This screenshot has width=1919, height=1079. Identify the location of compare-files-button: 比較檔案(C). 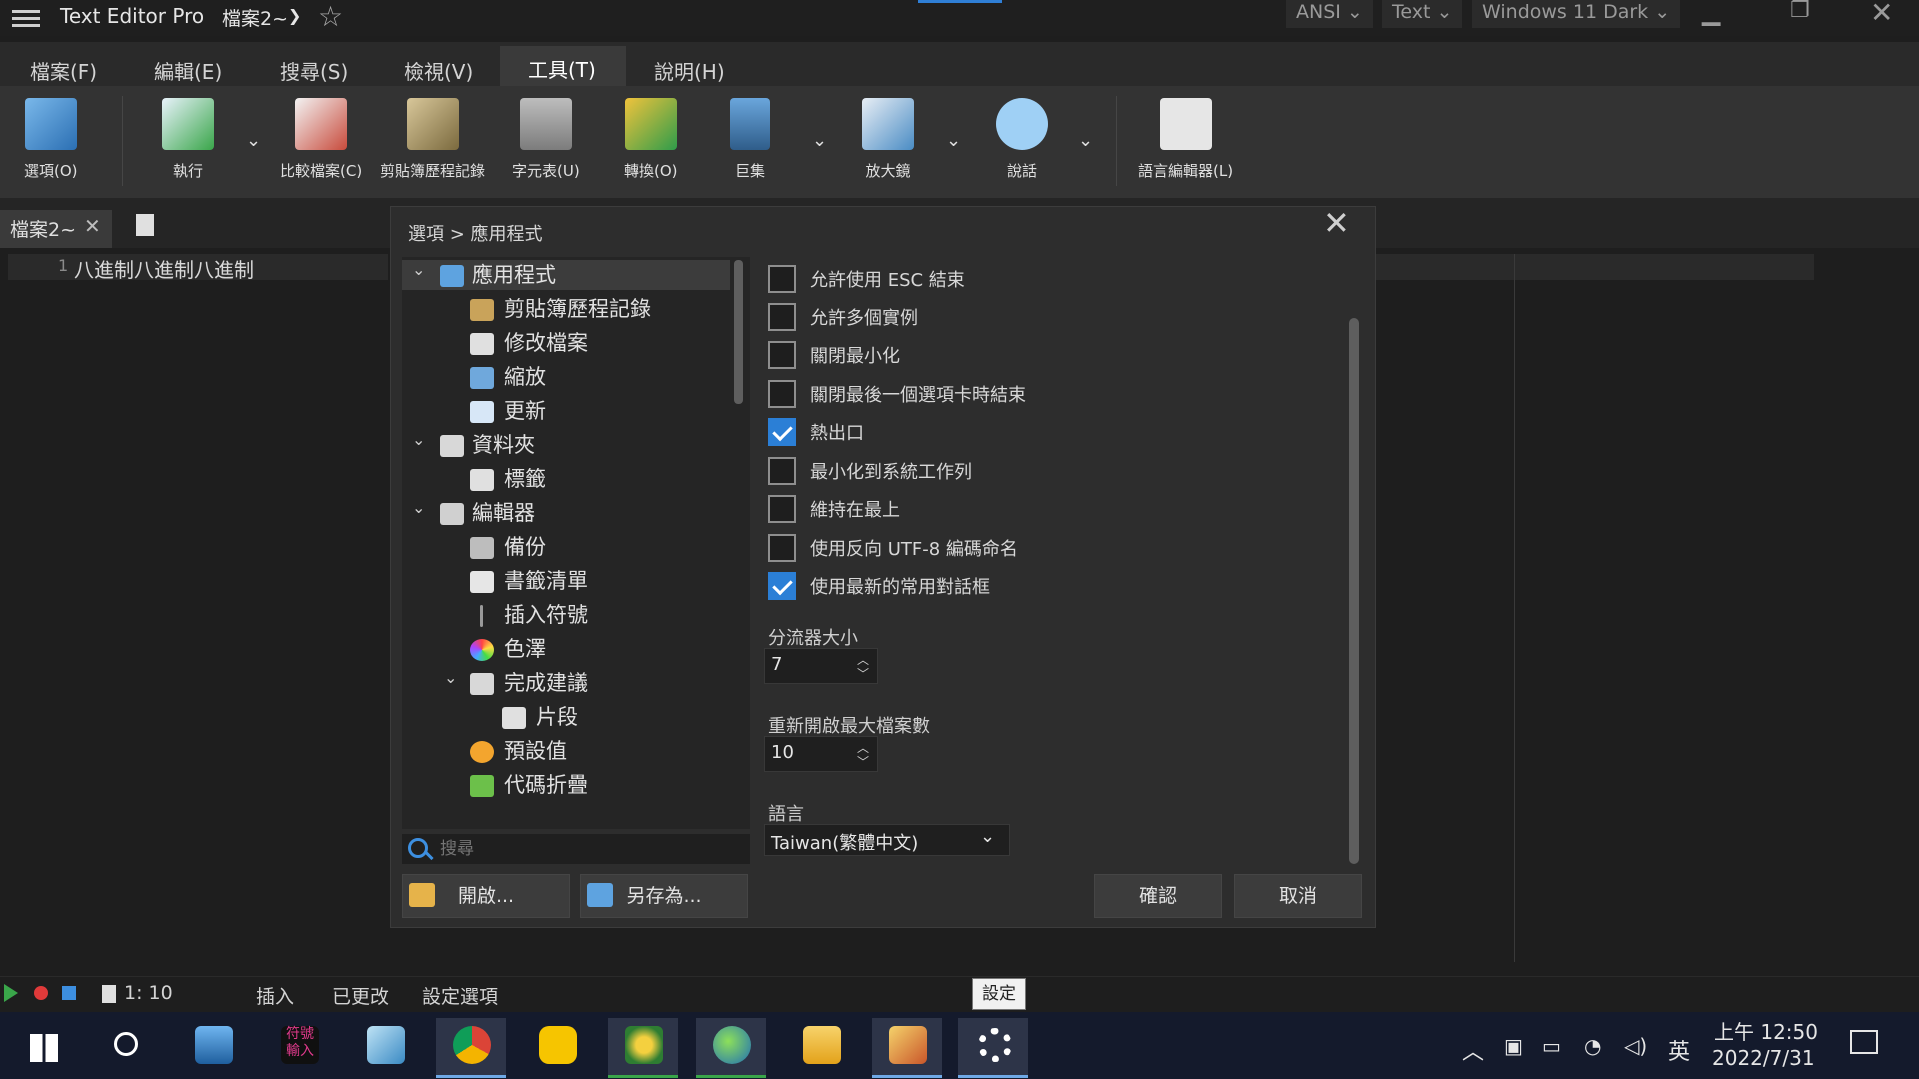
(321, 139).